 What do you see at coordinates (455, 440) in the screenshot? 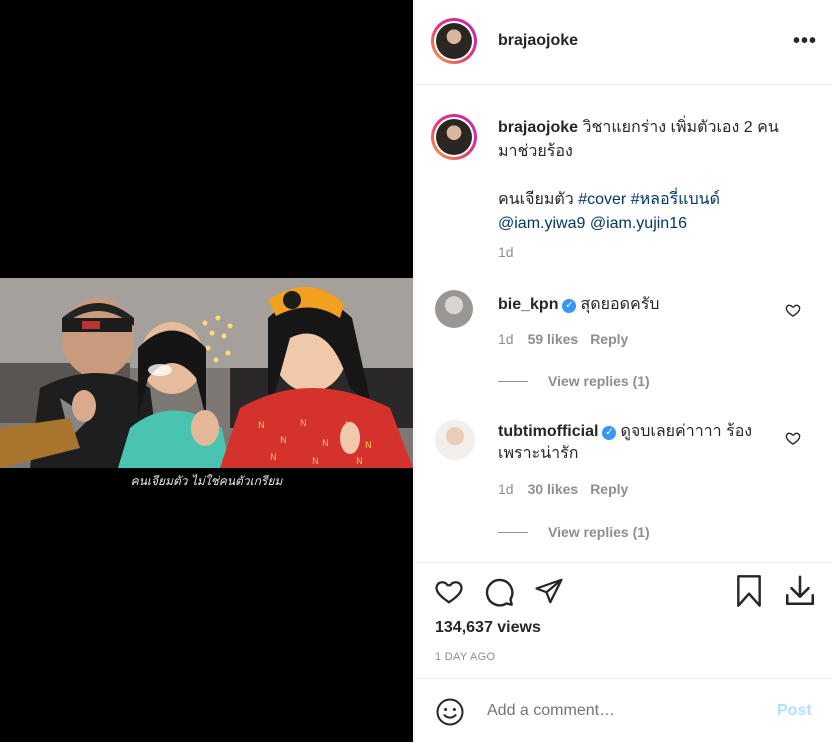
I see `comment-avatar-tubtim` at bounding box center [455, 440].